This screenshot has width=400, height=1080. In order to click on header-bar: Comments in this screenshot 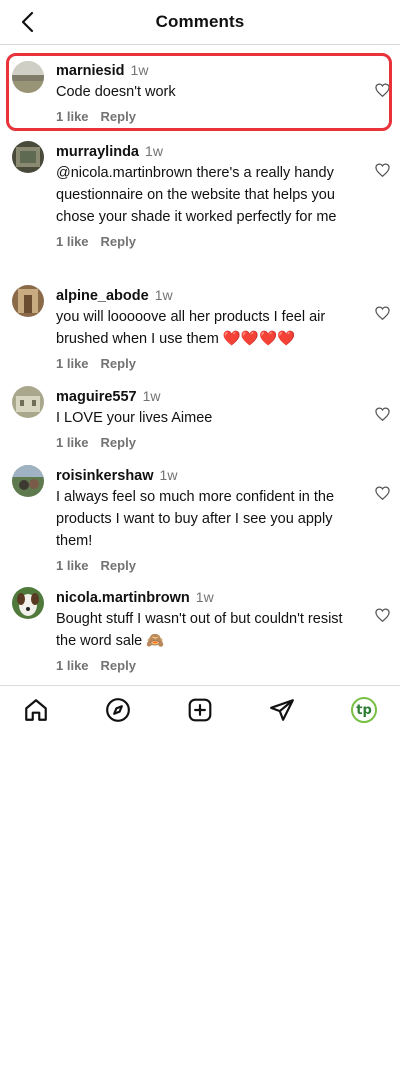, I will do `click(200, 22)`.